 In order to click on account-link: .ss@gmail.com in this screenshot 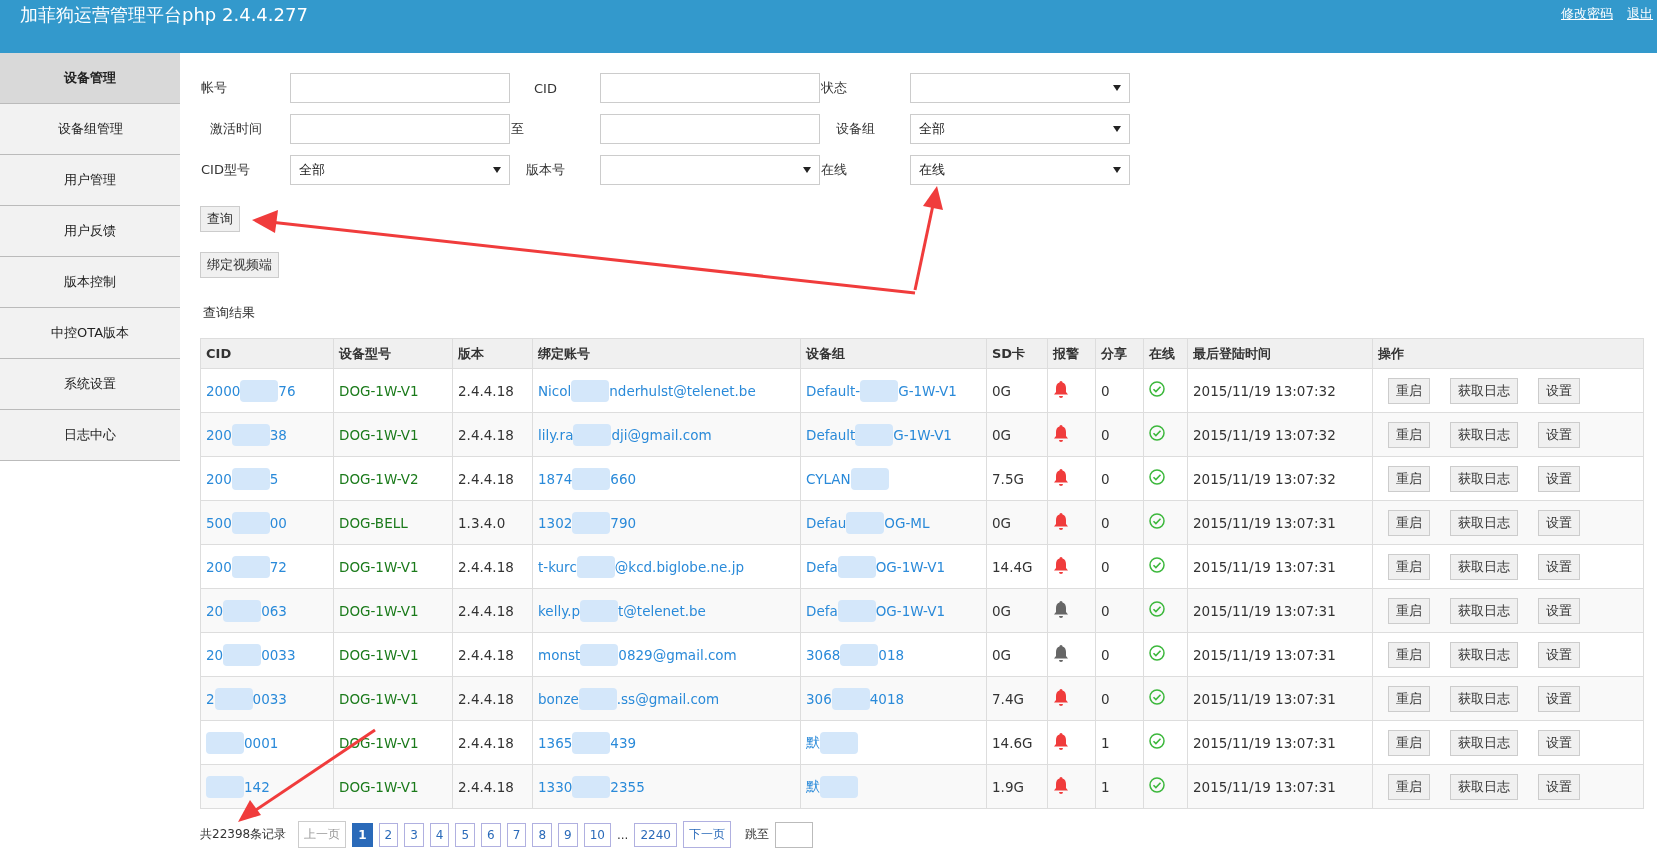, I will do `click(668, 698)`.